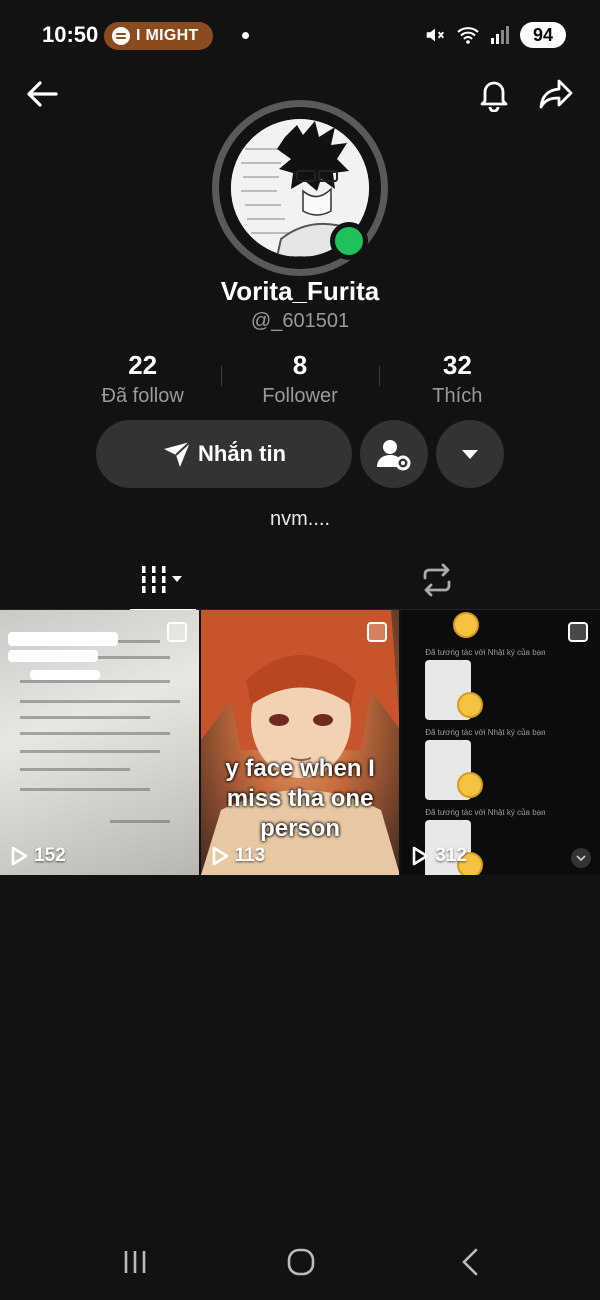 Image resolution: width=600 pixels, height=1300 pixels. Describe the element at coordinates (543, 35) in the screenshot. I see `battery-indicator: 94` at that location.